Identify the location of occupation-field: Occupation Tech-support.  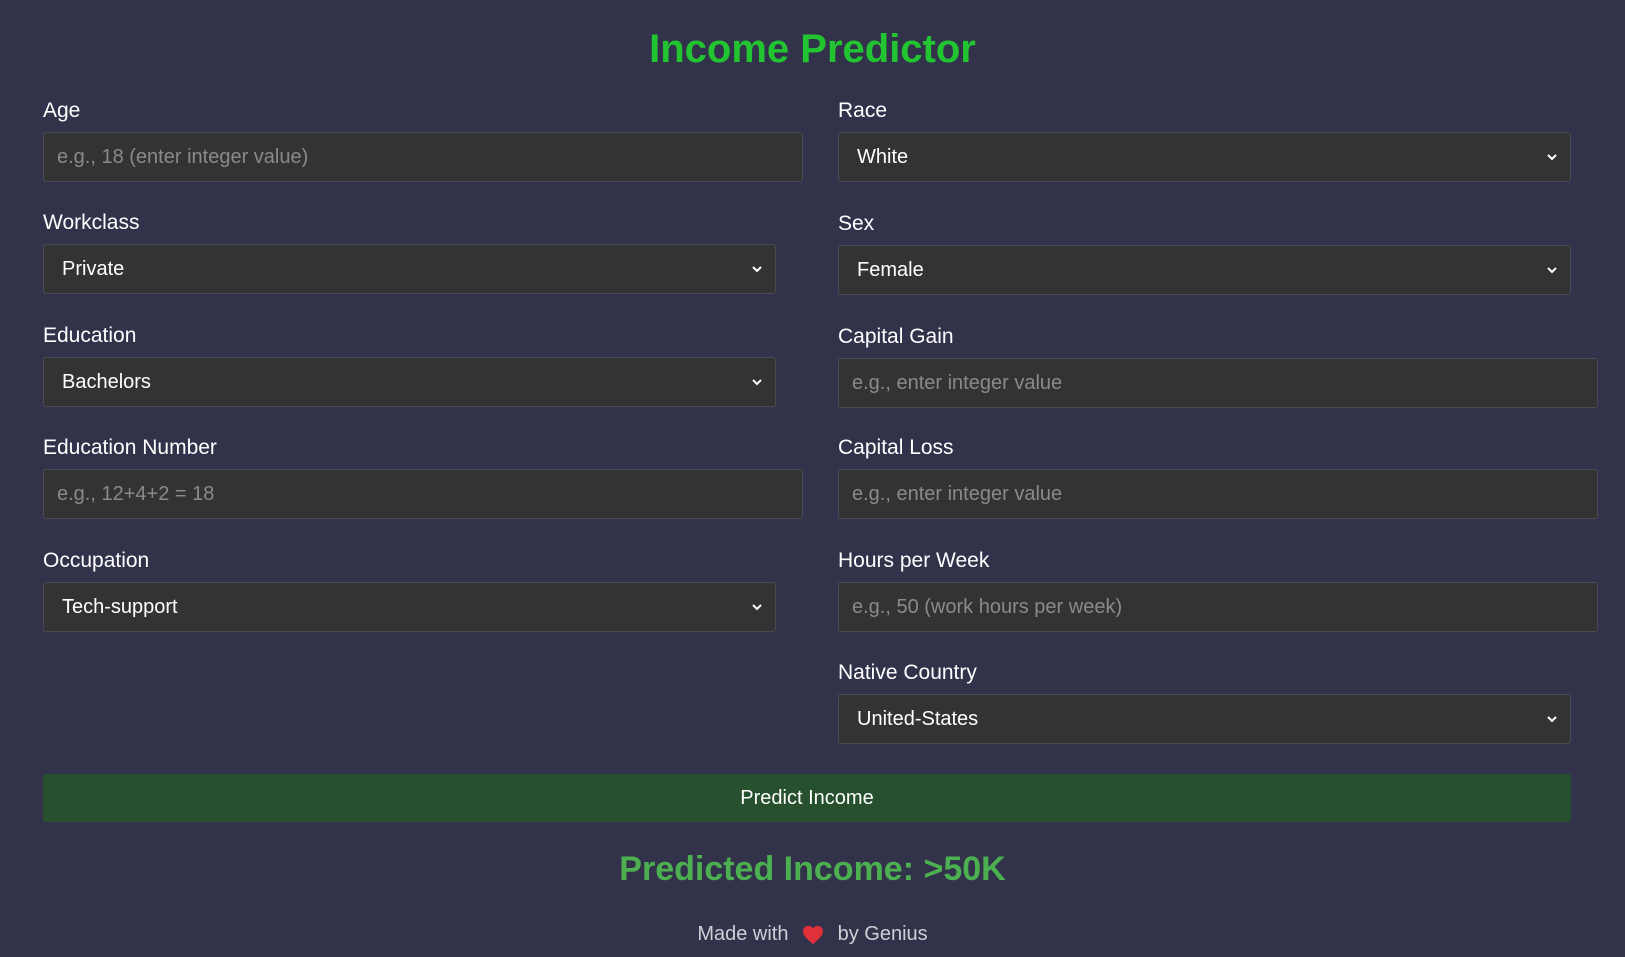
(409, 592).